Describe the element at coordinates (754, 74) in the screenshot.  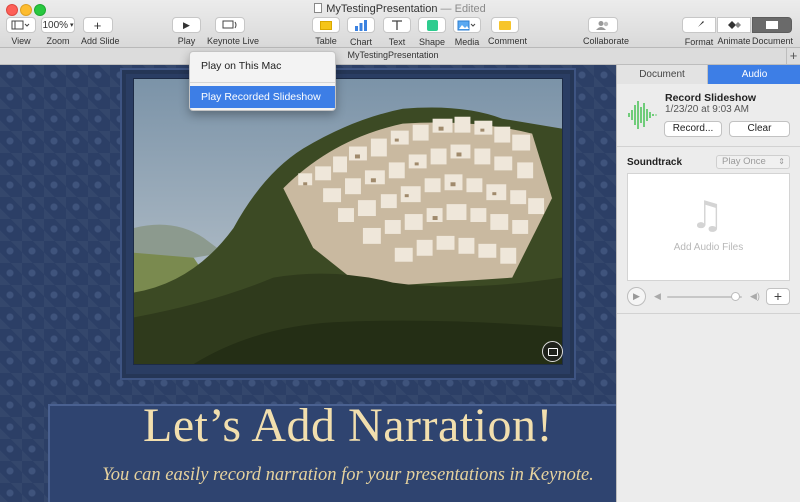
I see `tab-audio: Audio` at that location.